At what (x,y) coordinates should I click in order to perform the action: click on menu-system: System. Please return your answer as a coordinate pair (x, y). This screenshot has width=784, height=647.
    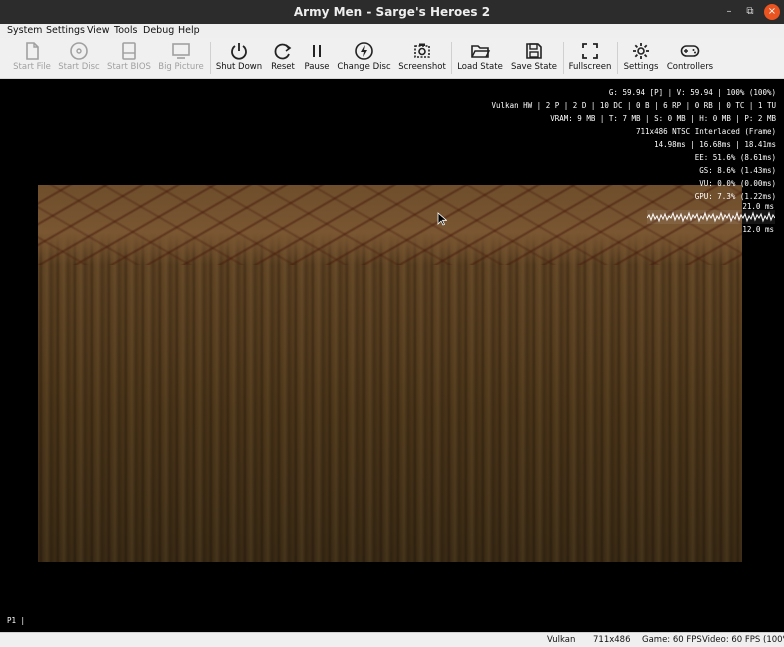
    Looking at the image, I should click on (24, 31).